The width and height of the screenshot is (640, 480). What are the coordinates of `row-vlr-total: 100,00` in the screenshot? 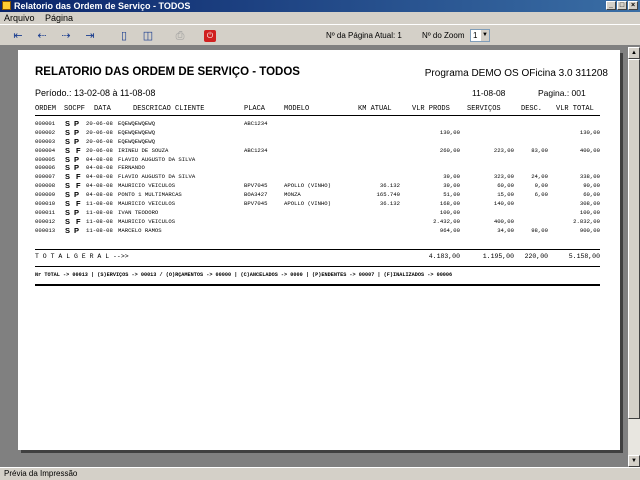 It's located at (589, 212).